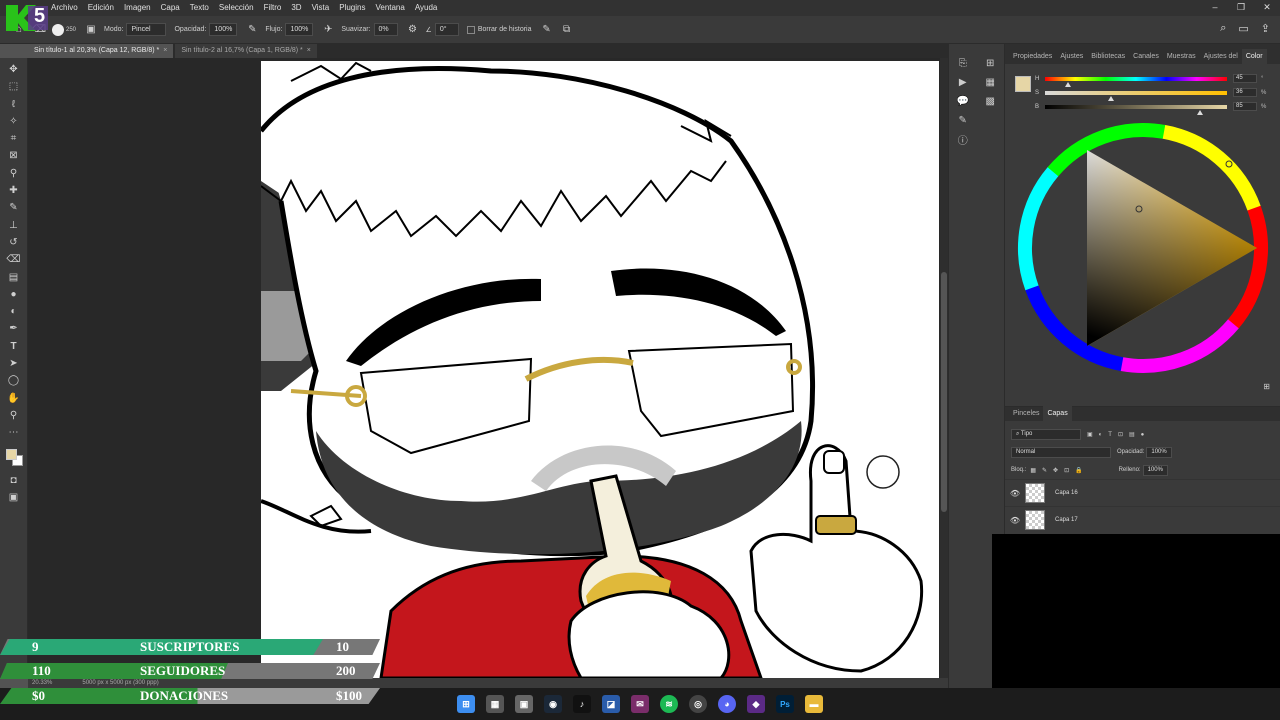 The width and height of the screenshot is (1280, 720). What do you see at coordinates (1059, 470) in the screenshot?
I see `lock-icons: ▦✎✥⊡🔒` at bounding box center [1059, 470].